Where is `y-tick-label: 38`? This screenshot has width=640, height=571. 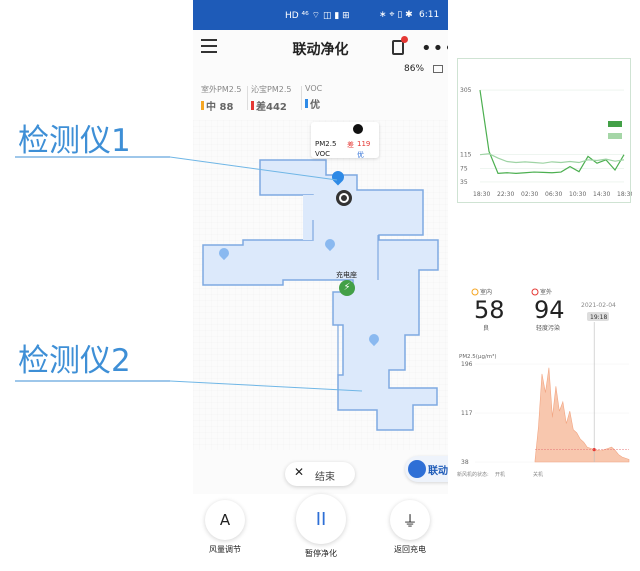
y-tick-label: 38 is located at coordinates (465, 462).